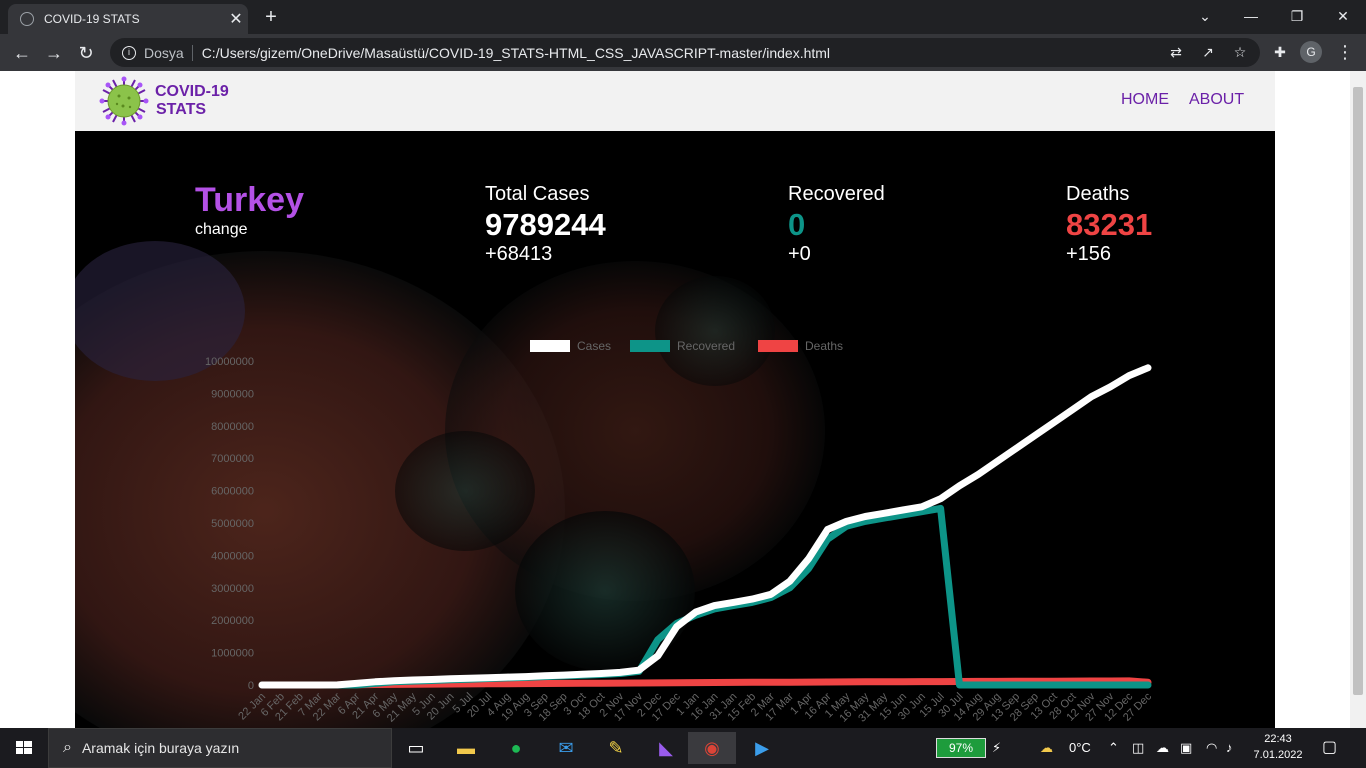  Describe the element at coordinates (236, 19) in the screenshot. I see `close-tab-icon: ✕` at that location.